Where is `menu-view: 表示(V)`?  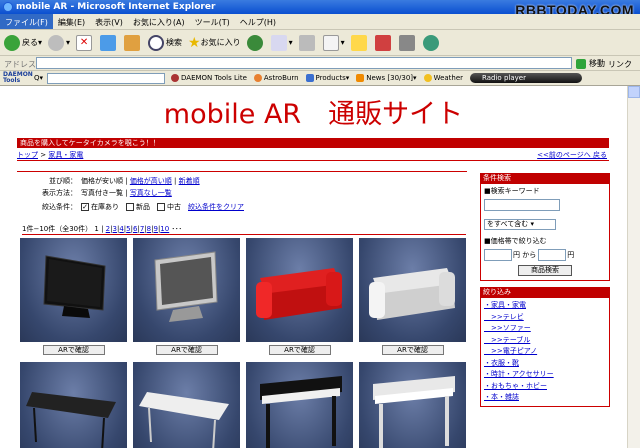
menu-view: 表示(V) is located at coordinates (109, 21).